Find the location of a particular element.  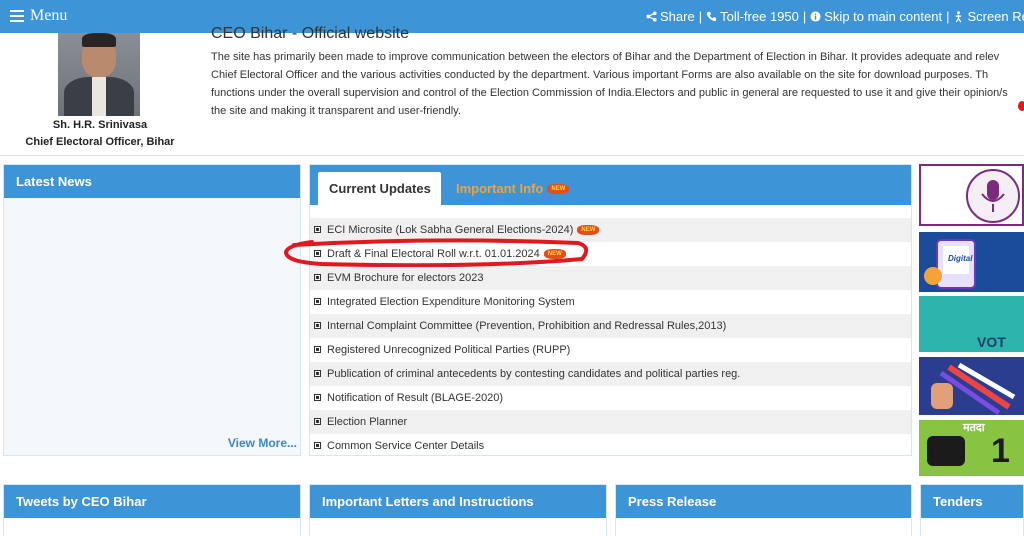

ink-finger-icon is located at coordinates (973, 388).